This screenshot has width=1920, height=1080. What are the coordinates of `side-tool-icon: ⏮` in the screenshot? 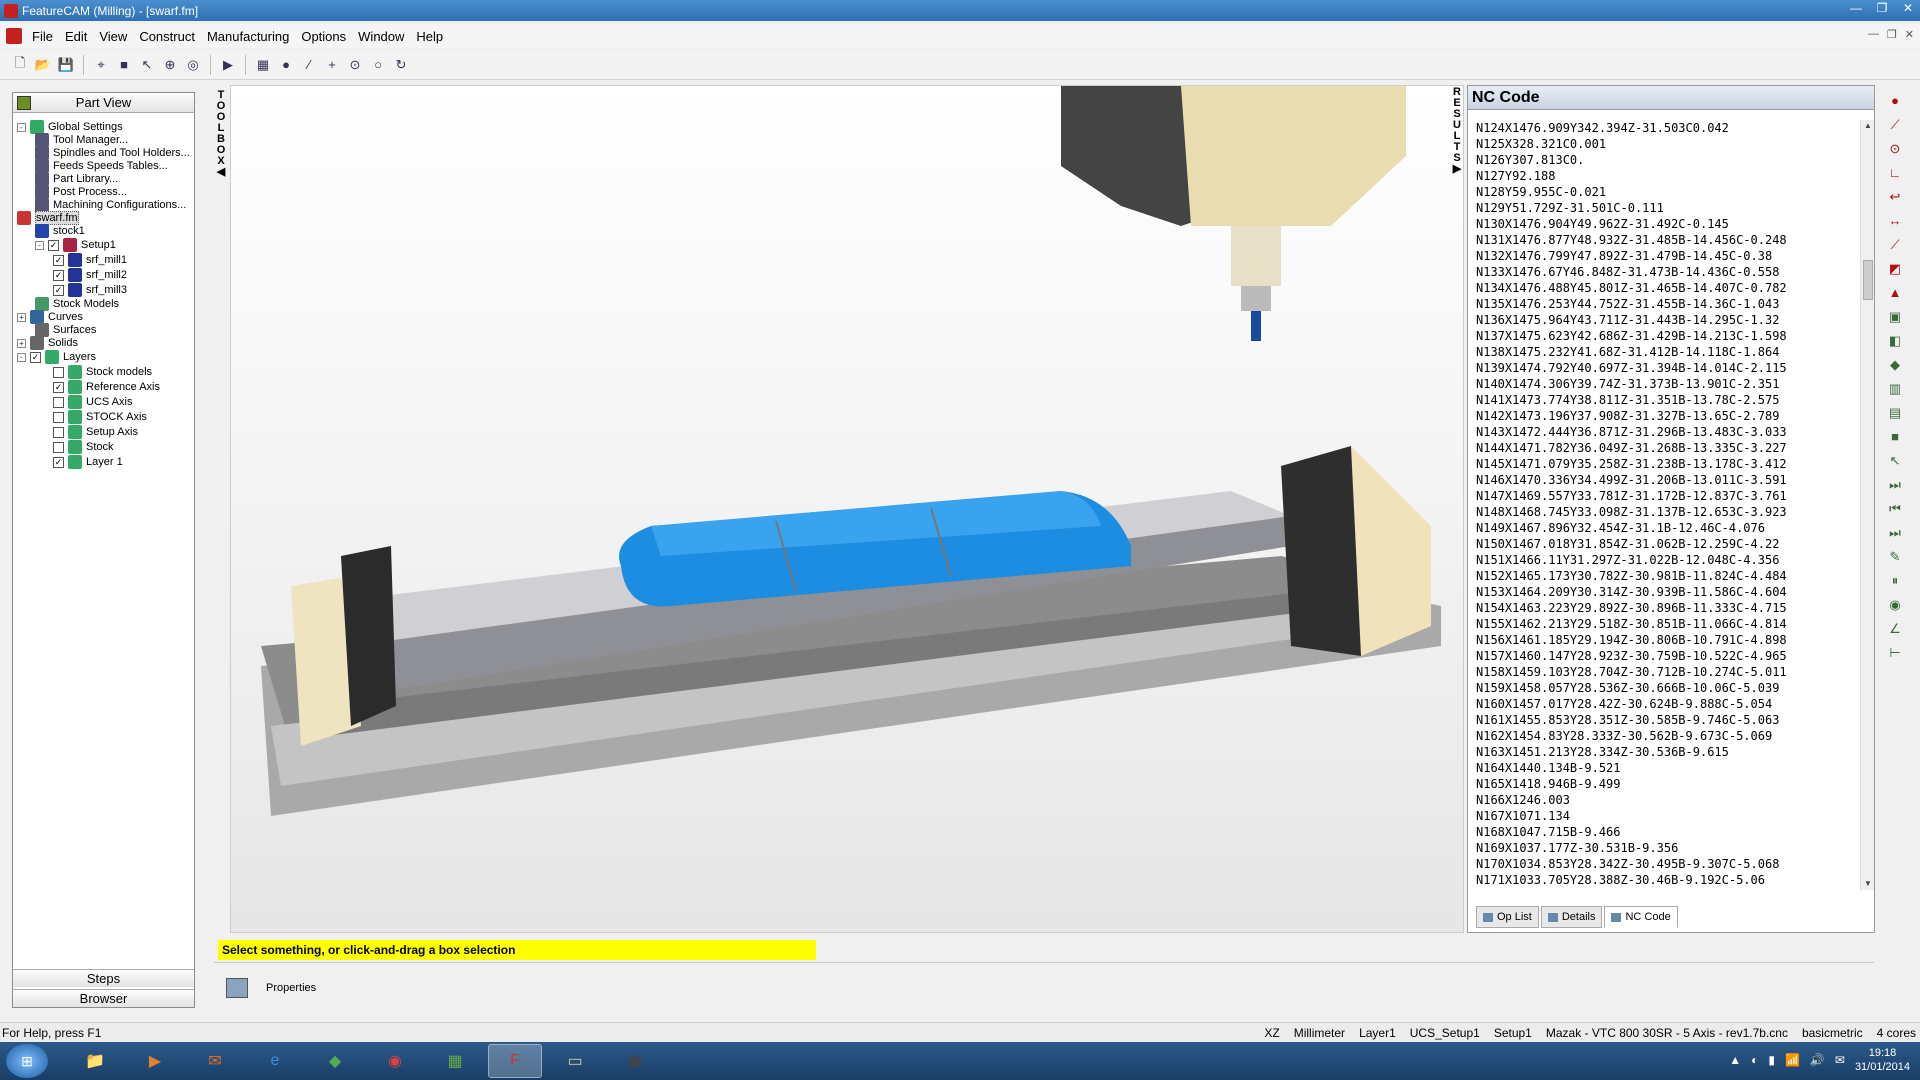 It's located at (1895, 508).